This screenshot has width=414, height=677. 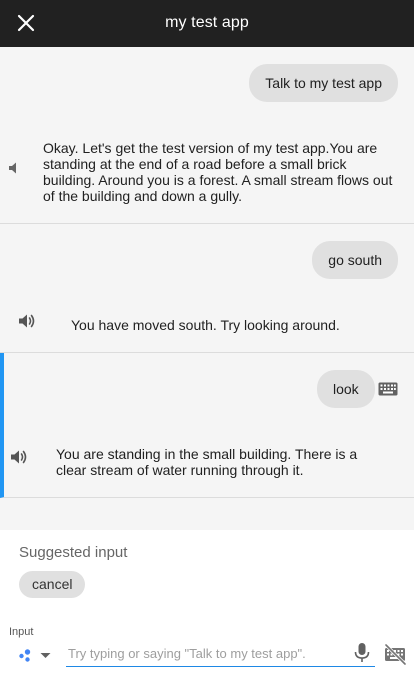 What do you see at coordinates (388, 389) in the screenshot?
I see `keyboard-icon` at bounding box center [388, 389].